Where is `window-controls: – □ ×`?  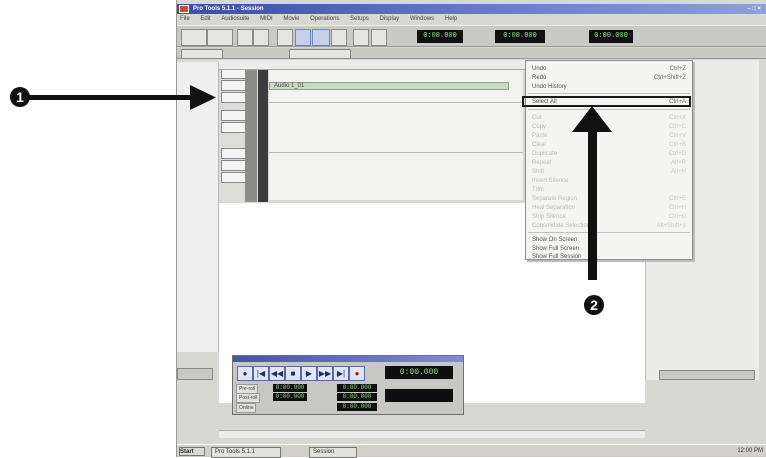
window-controls: – □ × is located at coordinates (754, 9).